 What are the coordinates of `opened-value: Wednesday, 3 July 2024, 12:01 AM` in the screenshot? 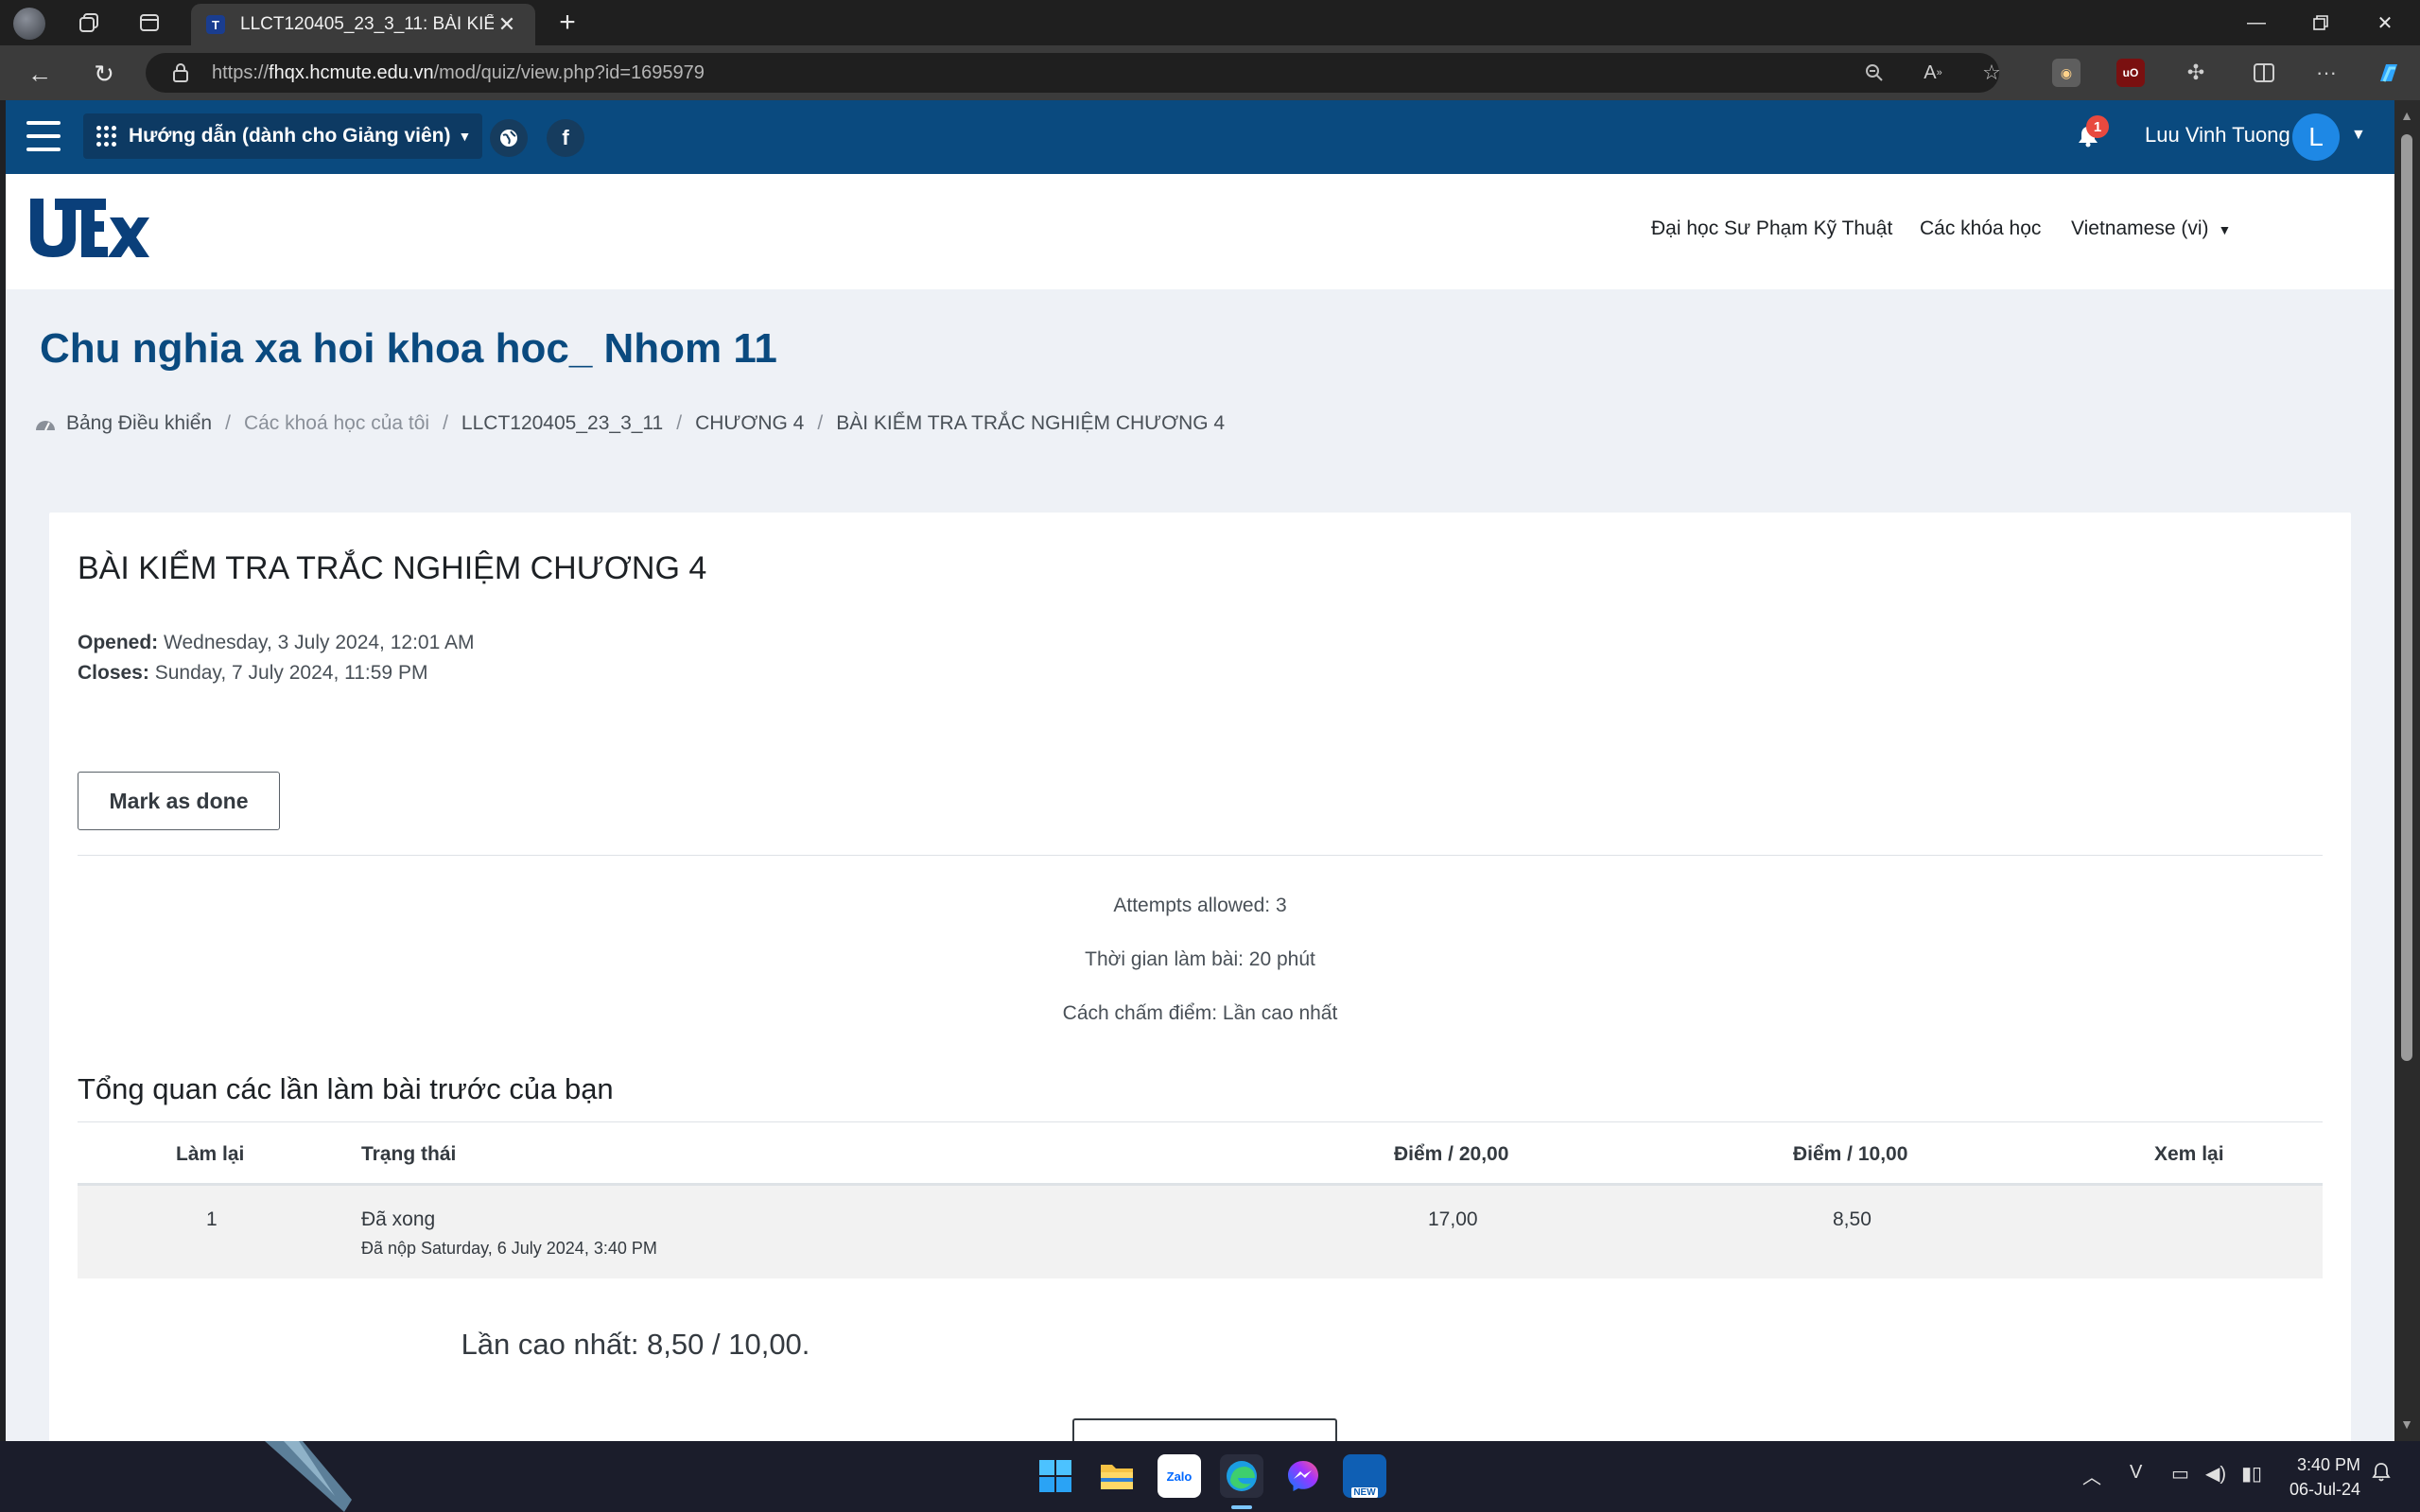 It's located at (320, 642).